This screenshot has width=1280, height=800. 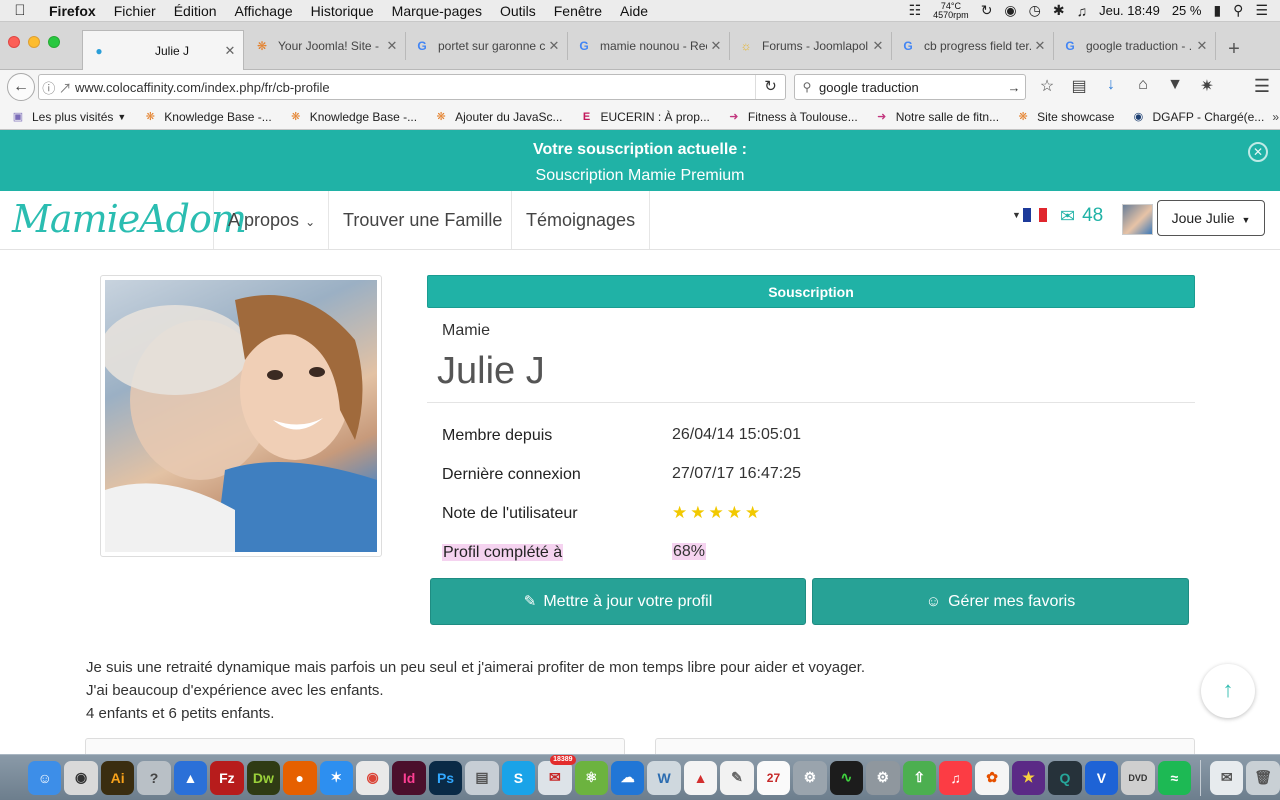 I want to click on clock: Jeu. 18:49, so click(x=1129, y=10).